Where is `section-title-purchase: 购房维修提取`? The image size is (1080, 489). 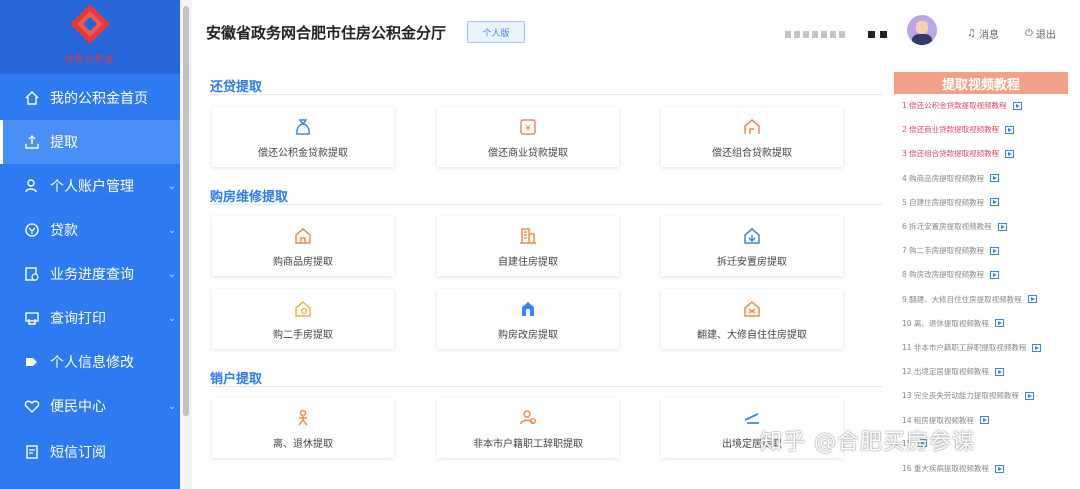
section-title-purchase: 购房维修提取 is located at coordinates (249, 197).